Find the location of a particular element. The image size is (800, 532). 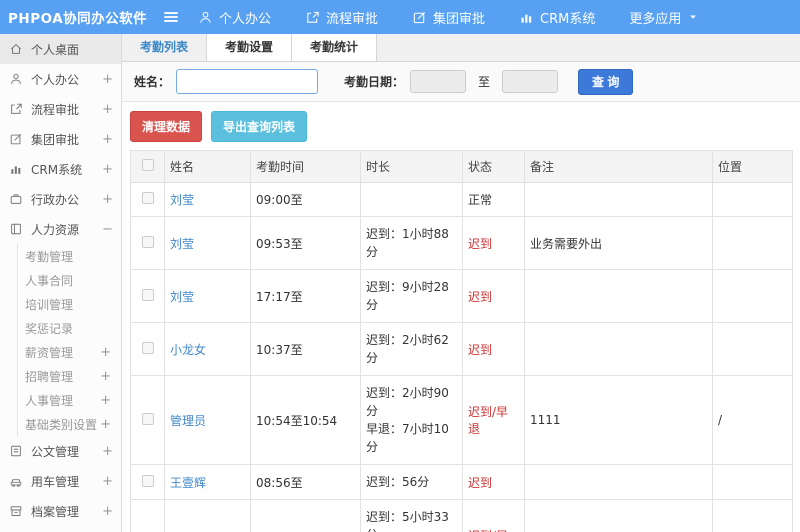

sidebar-subitem-salary: 薪资管理 + is located at coordinates (69, 352).